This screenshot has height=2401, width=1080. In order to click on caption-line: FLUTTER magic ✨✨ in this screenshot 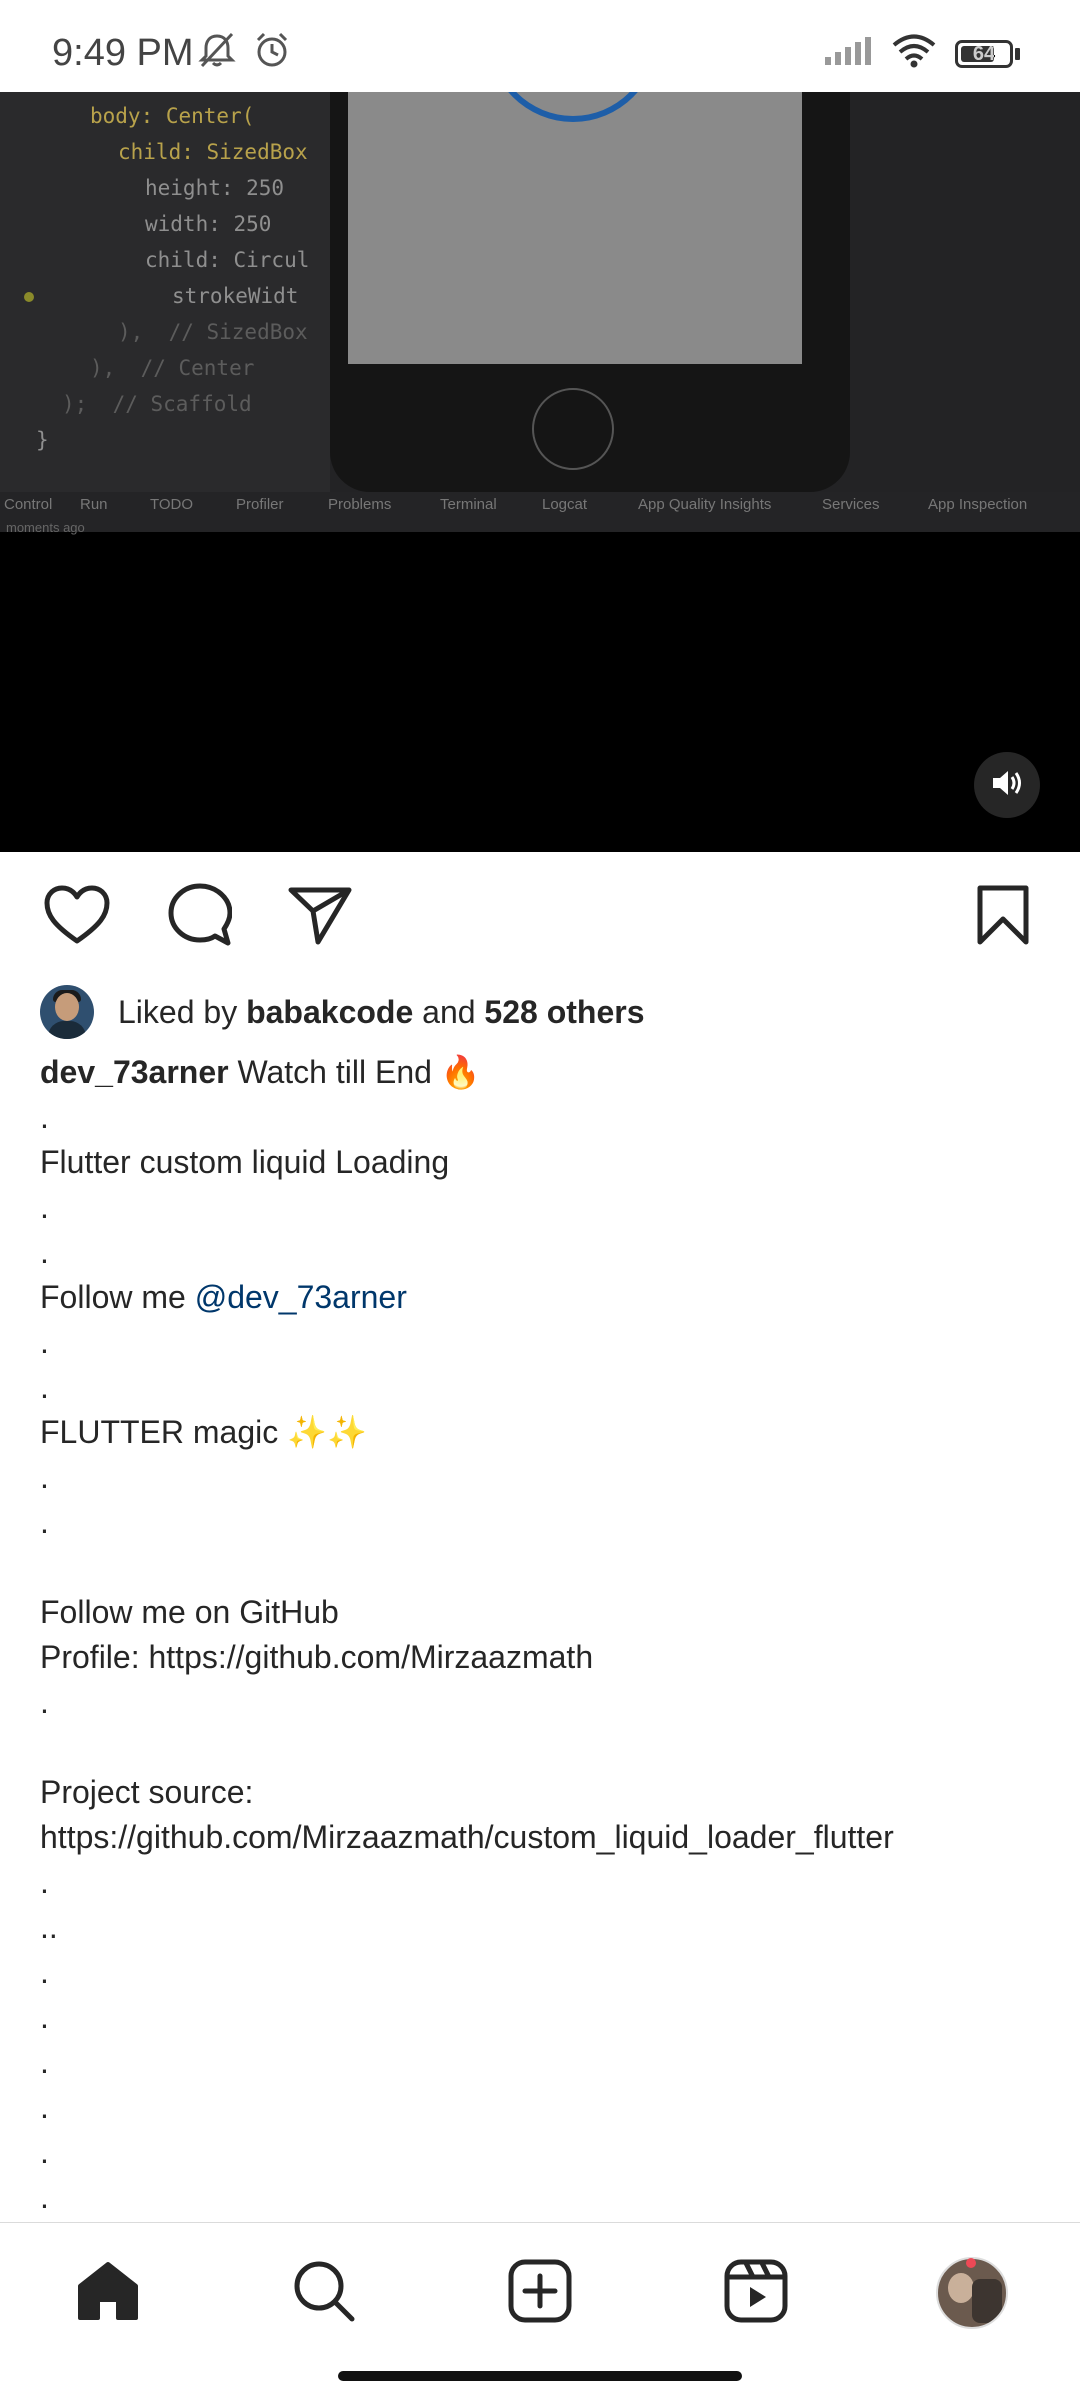, I will do `click(203, 1432)`.